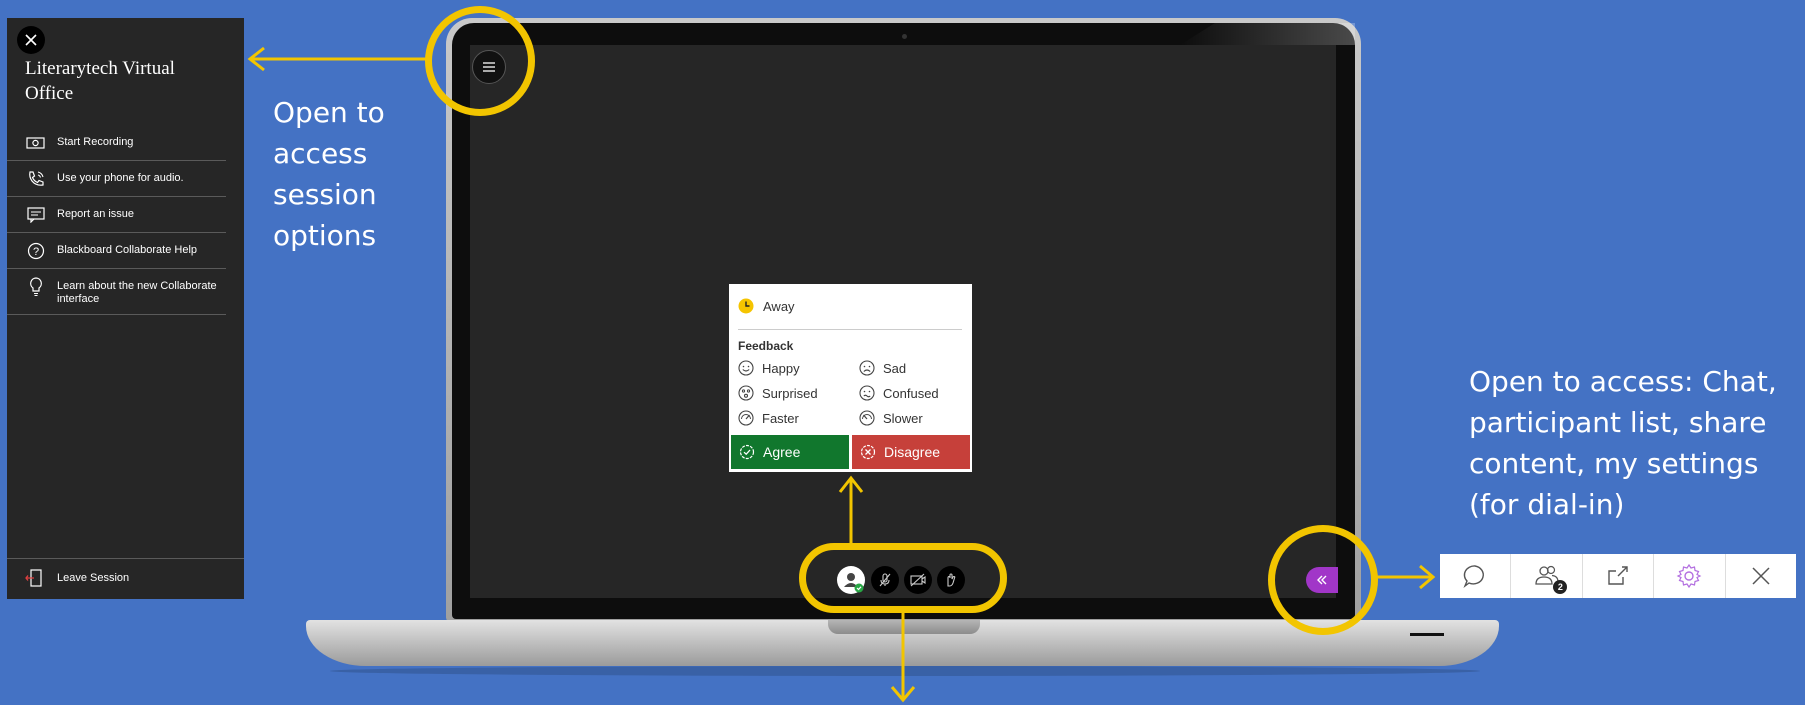 The image size is (1805, 705). I want to click on share-content-icon, so click(1618, 575).